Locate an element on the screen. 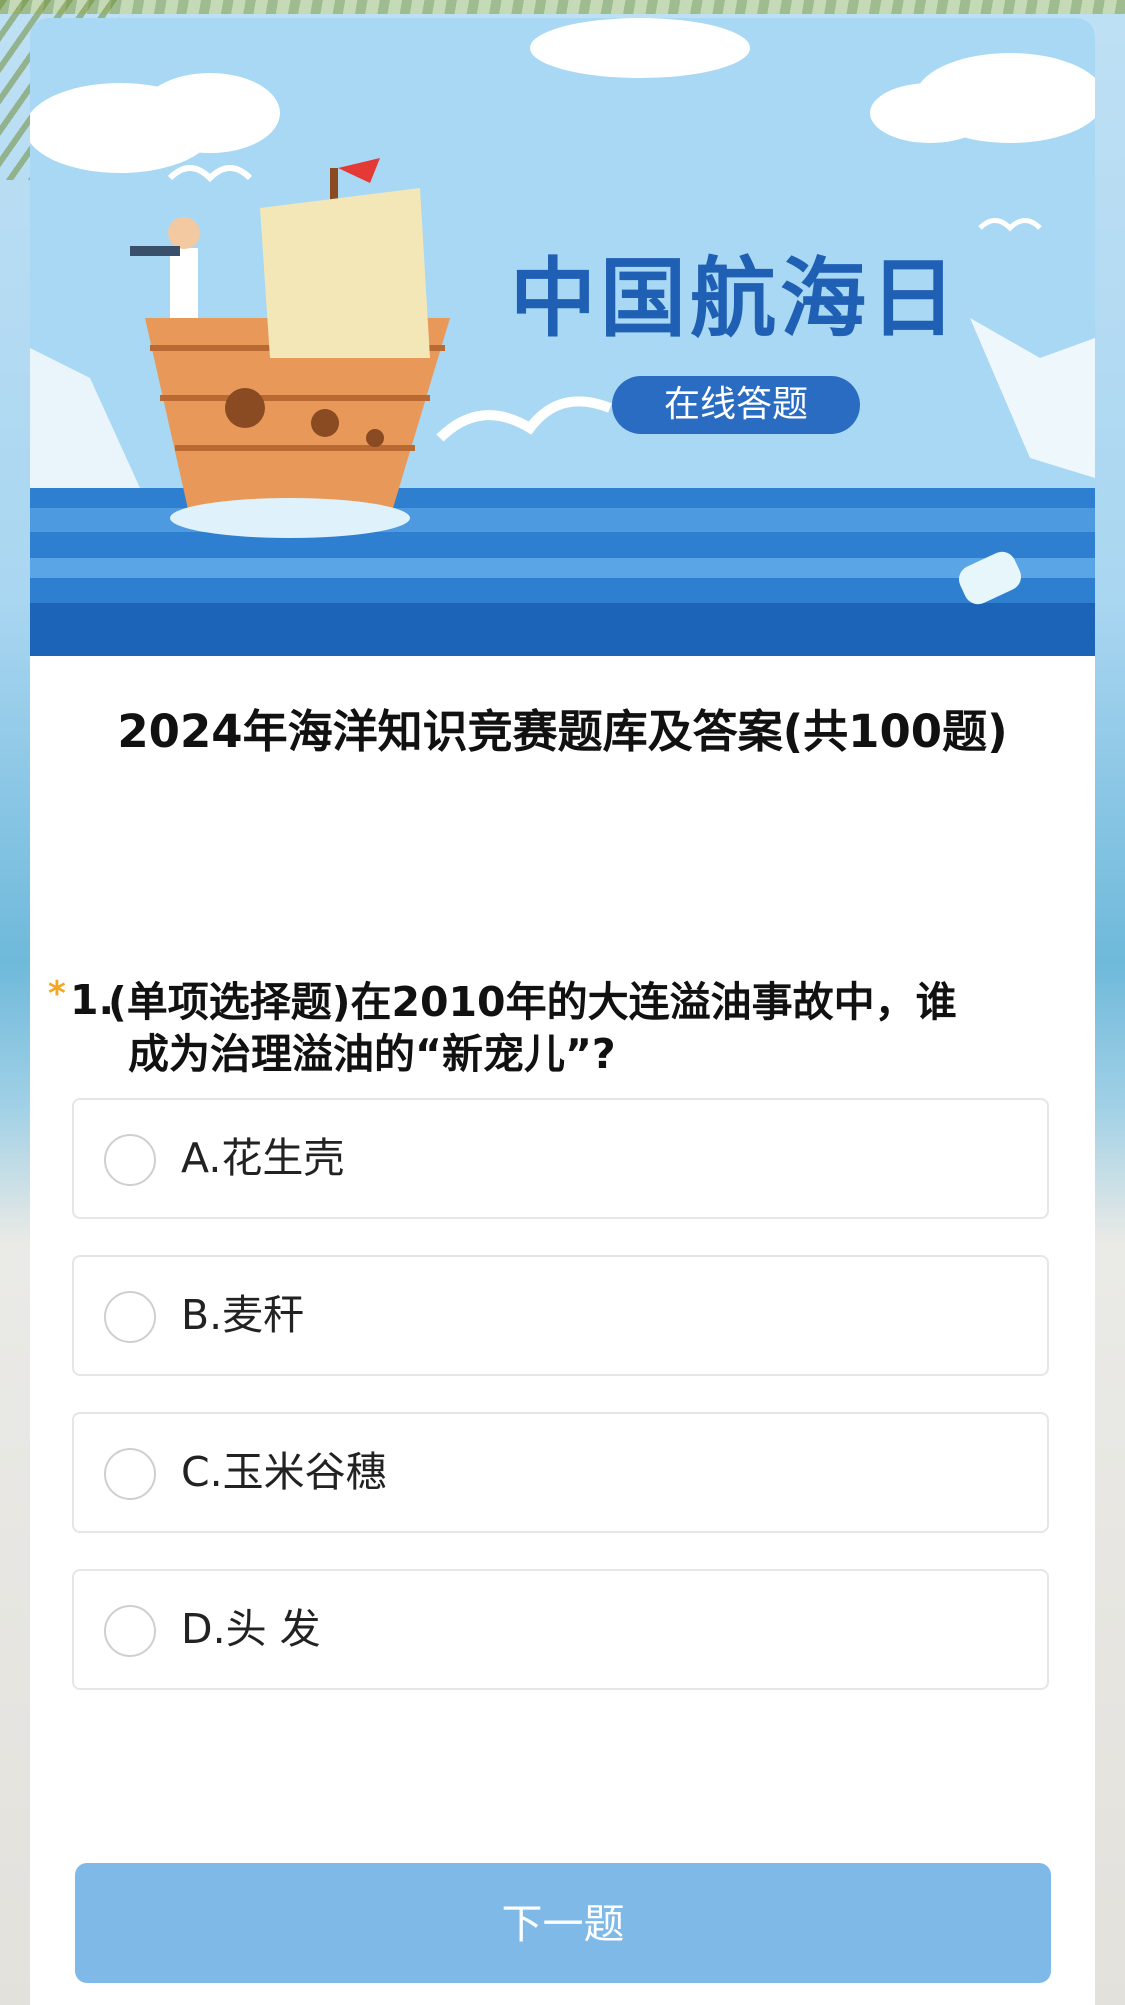  page-title: 2024年海洋知识竞赛题库及答案(共100题) is located at coordinates (562, 731).